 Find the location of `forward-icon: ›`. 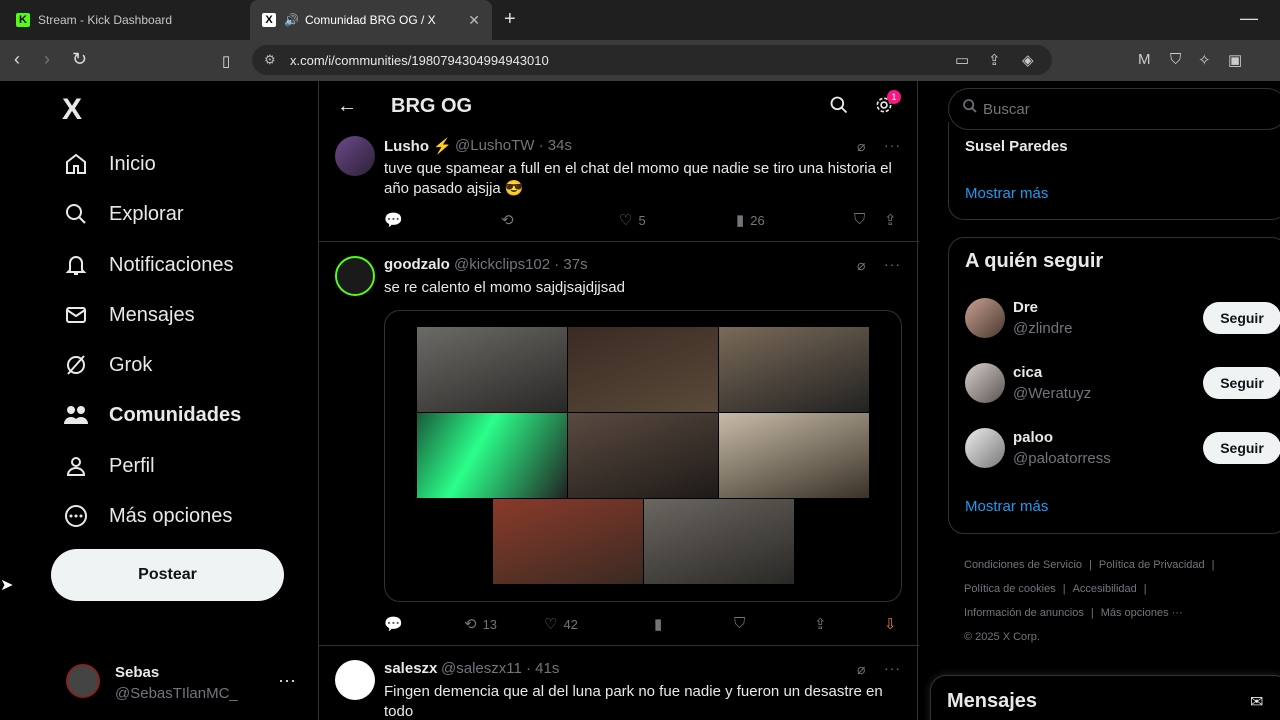

forward-icon: › is located at coordinates (47, 59).